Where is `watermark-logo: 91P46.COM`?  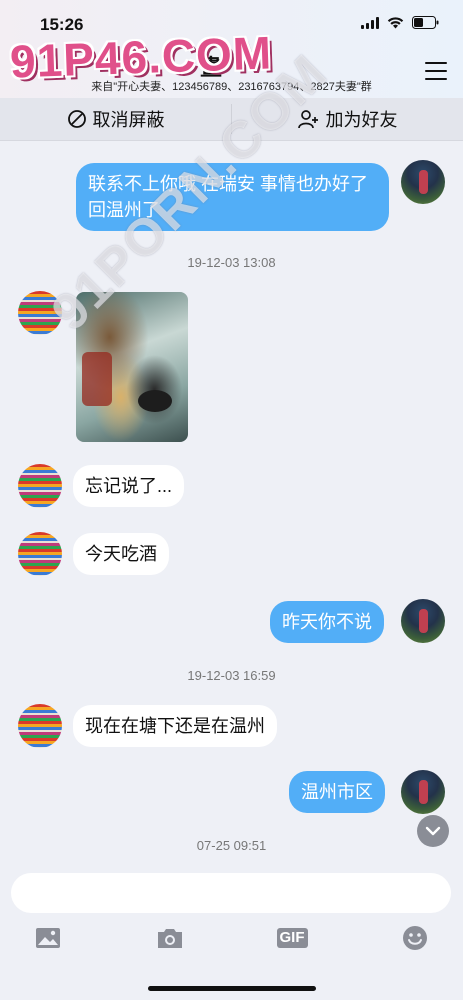
watermark-logo: 91P46.COM is located at coordinates (141, 57).